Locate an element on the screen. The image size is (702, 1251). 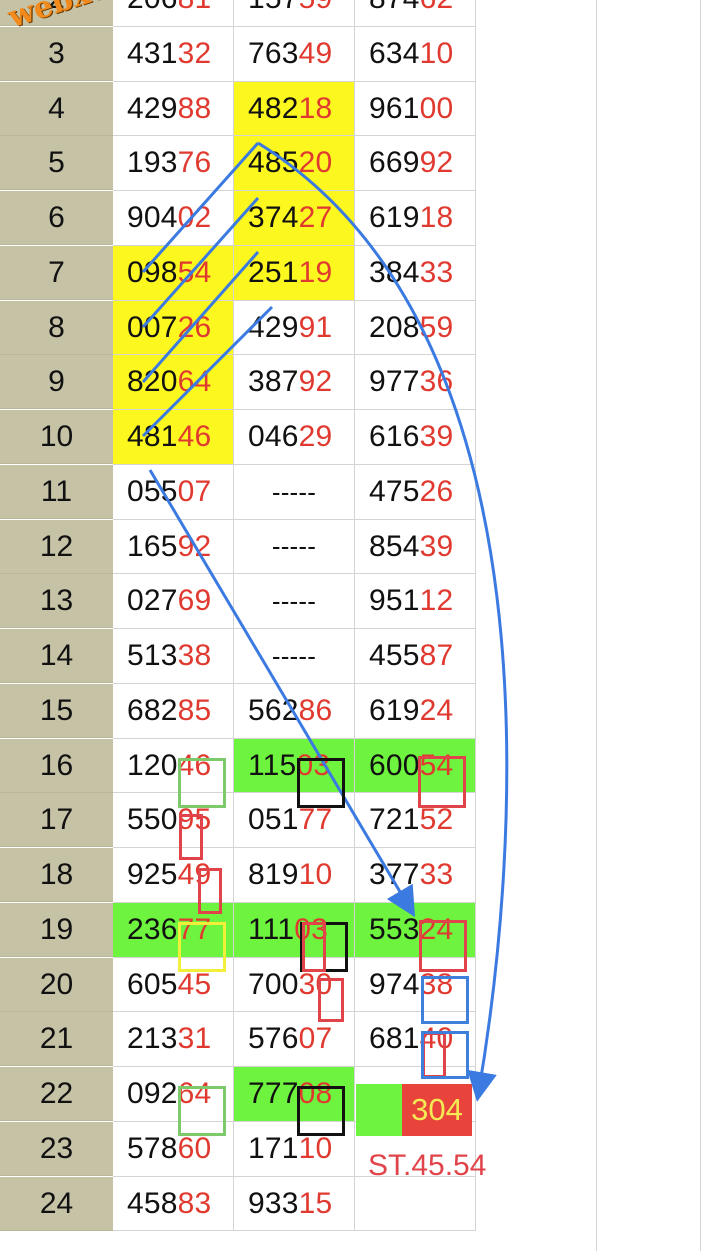
arrow-to-row19 is located at coordinates (282, 693).